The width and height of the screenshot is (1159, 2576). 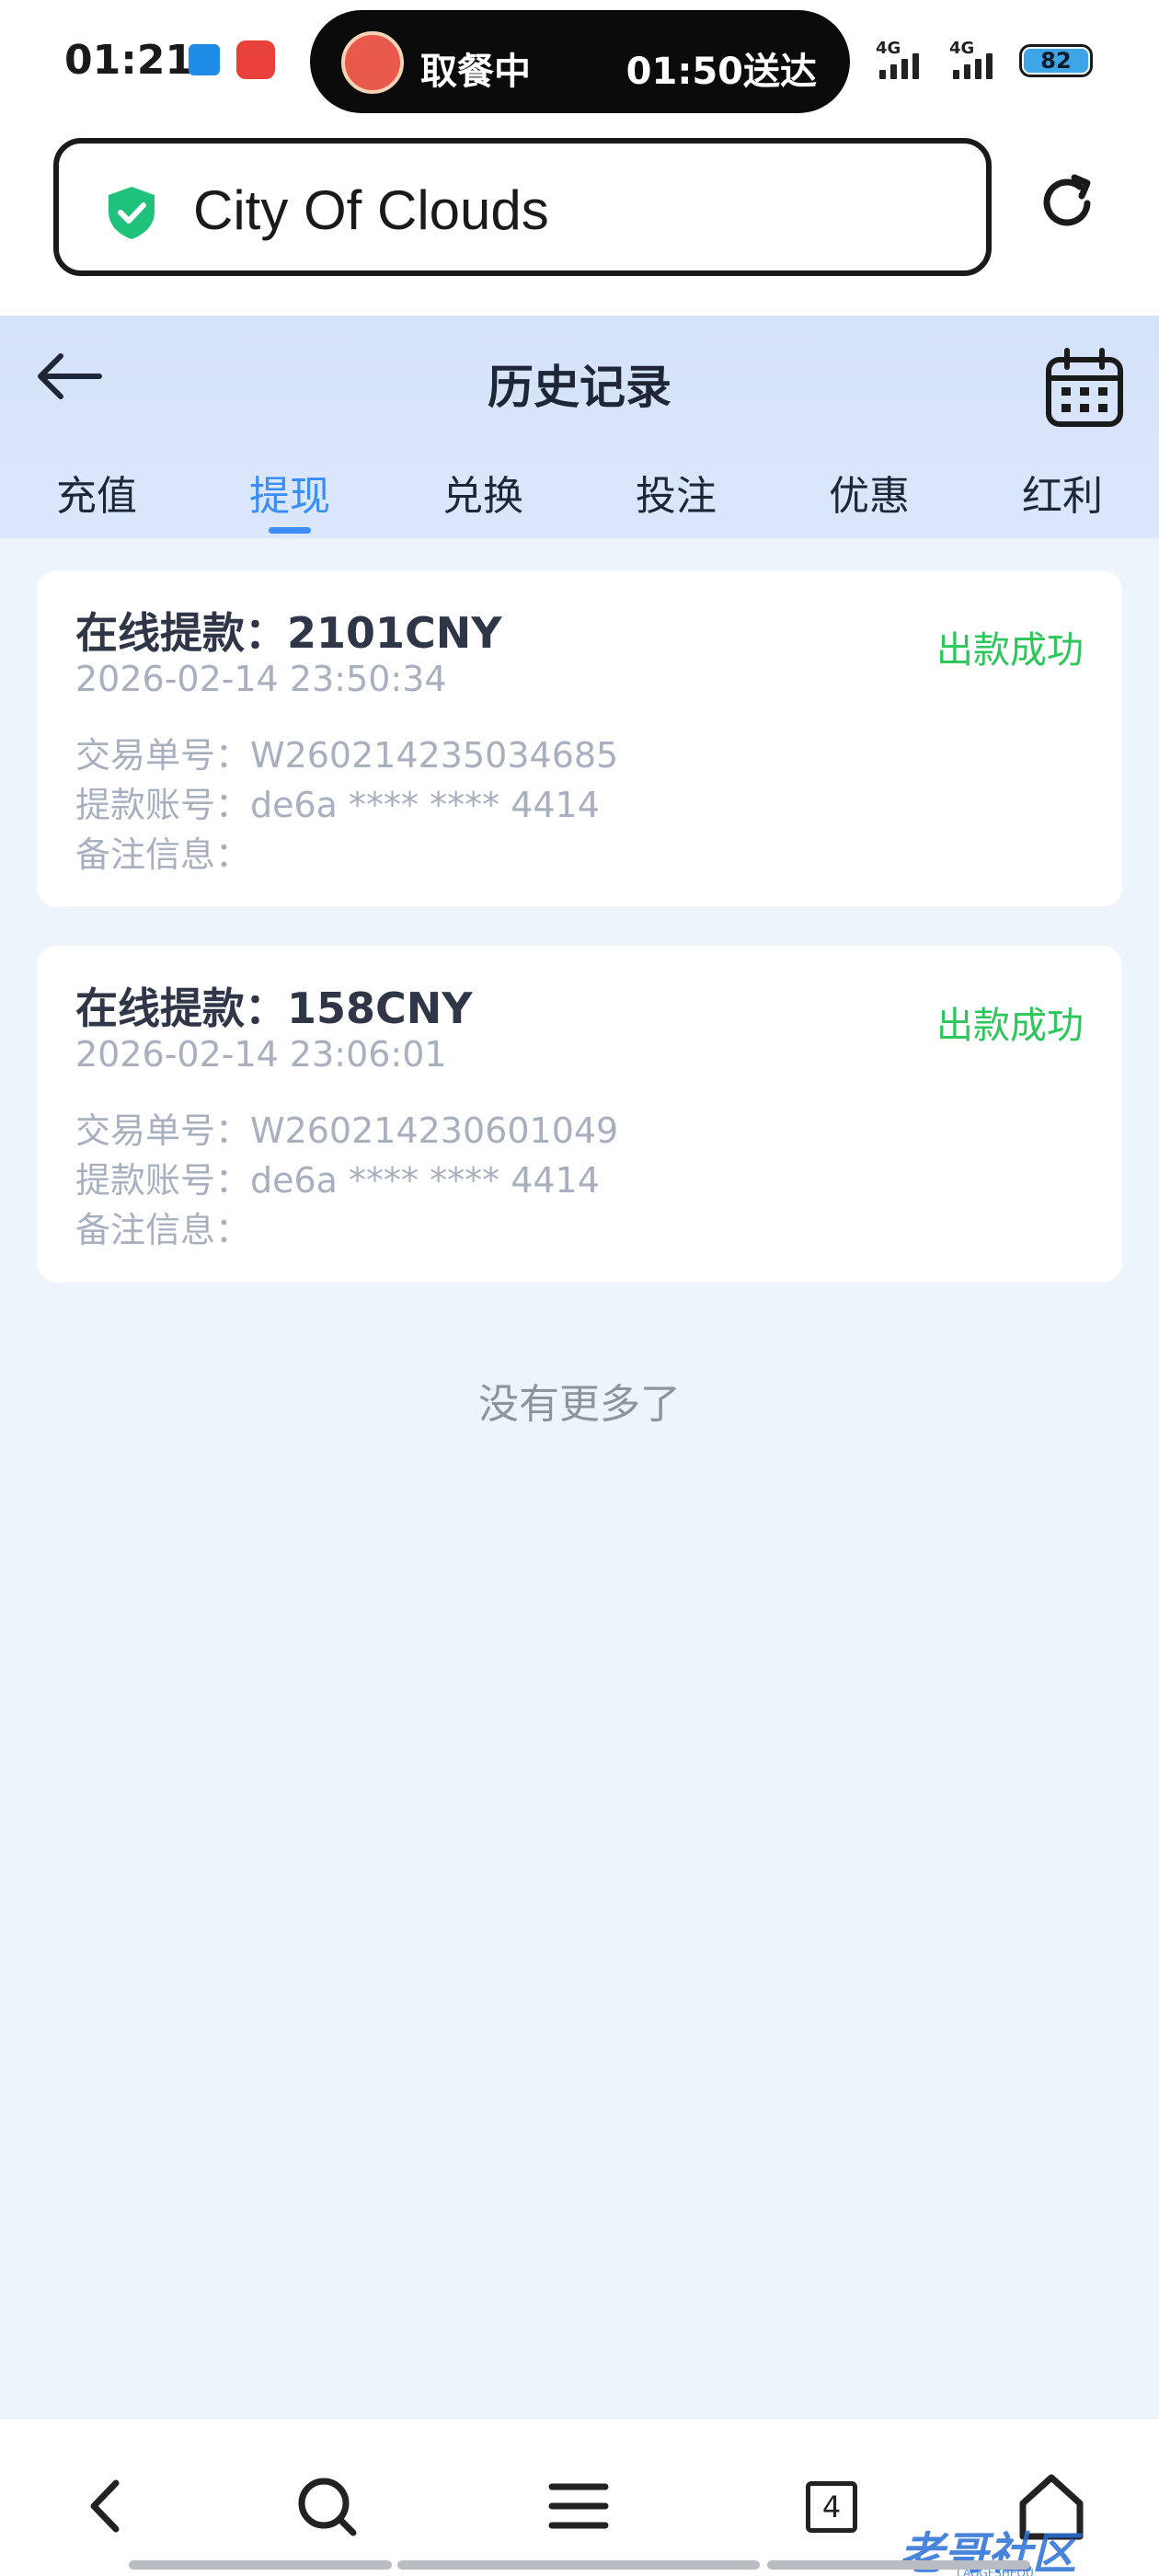 I want to click on tab-bets: 投注, so click(x=676, y=493).